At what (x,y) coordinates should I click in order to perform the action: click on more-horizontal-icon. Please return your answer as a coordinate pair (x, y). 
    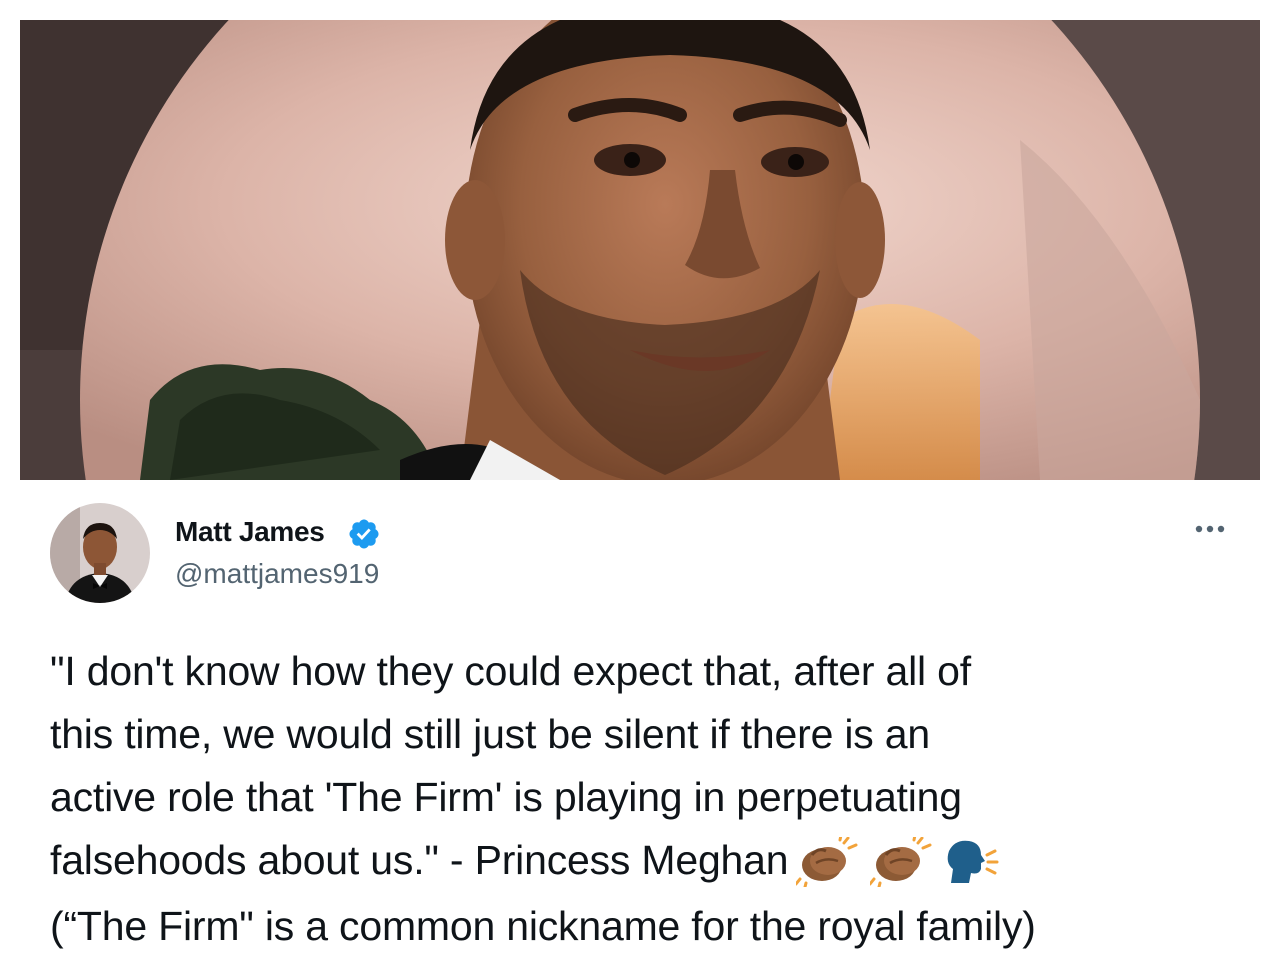
    Looking at the image, I should click on (1210, 529).